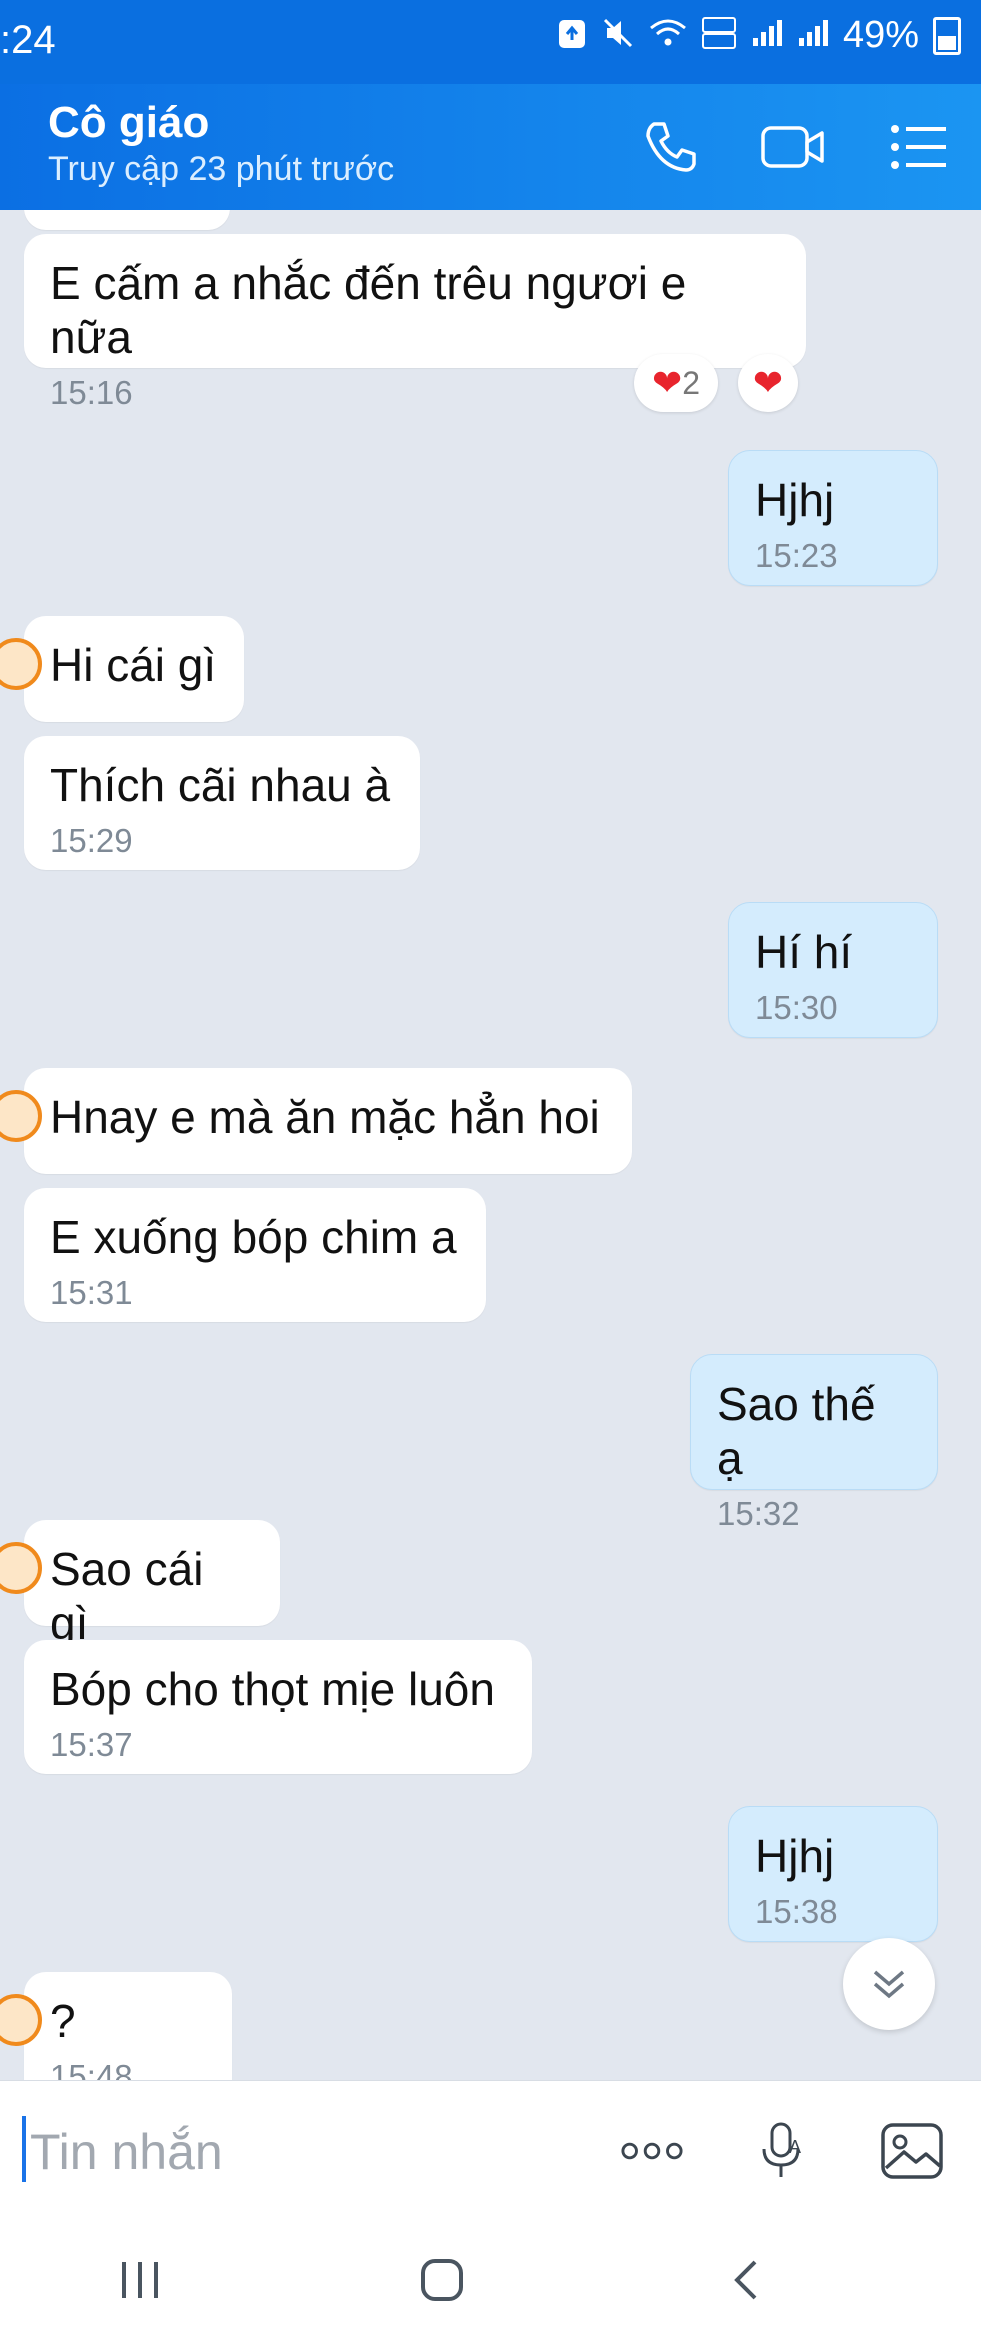 The image size is (981, 2340). I want to click on microphone-icon: A, so click(781, 2149).